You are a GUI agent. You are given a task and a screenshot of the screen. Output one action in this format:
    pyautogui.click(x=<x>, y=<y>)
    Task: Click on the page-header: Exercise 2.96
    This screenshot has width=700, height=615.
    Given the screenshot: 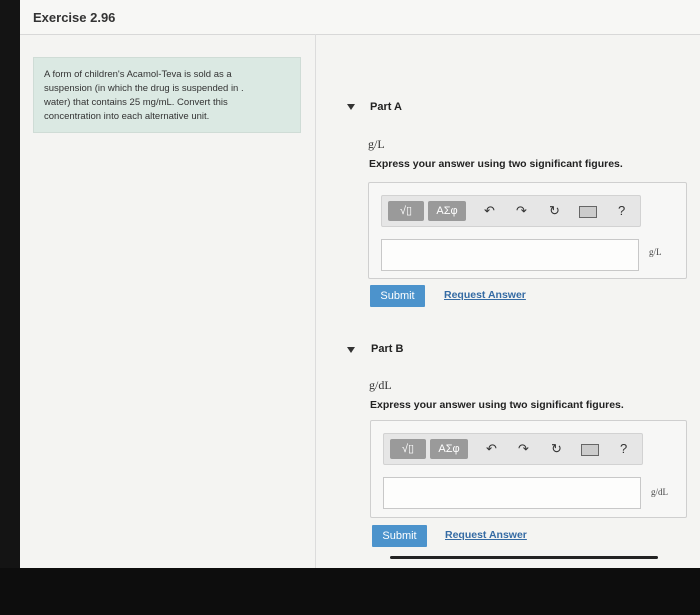 What is the action you would take?
    pyautogui.click(x=360, y=17)
    